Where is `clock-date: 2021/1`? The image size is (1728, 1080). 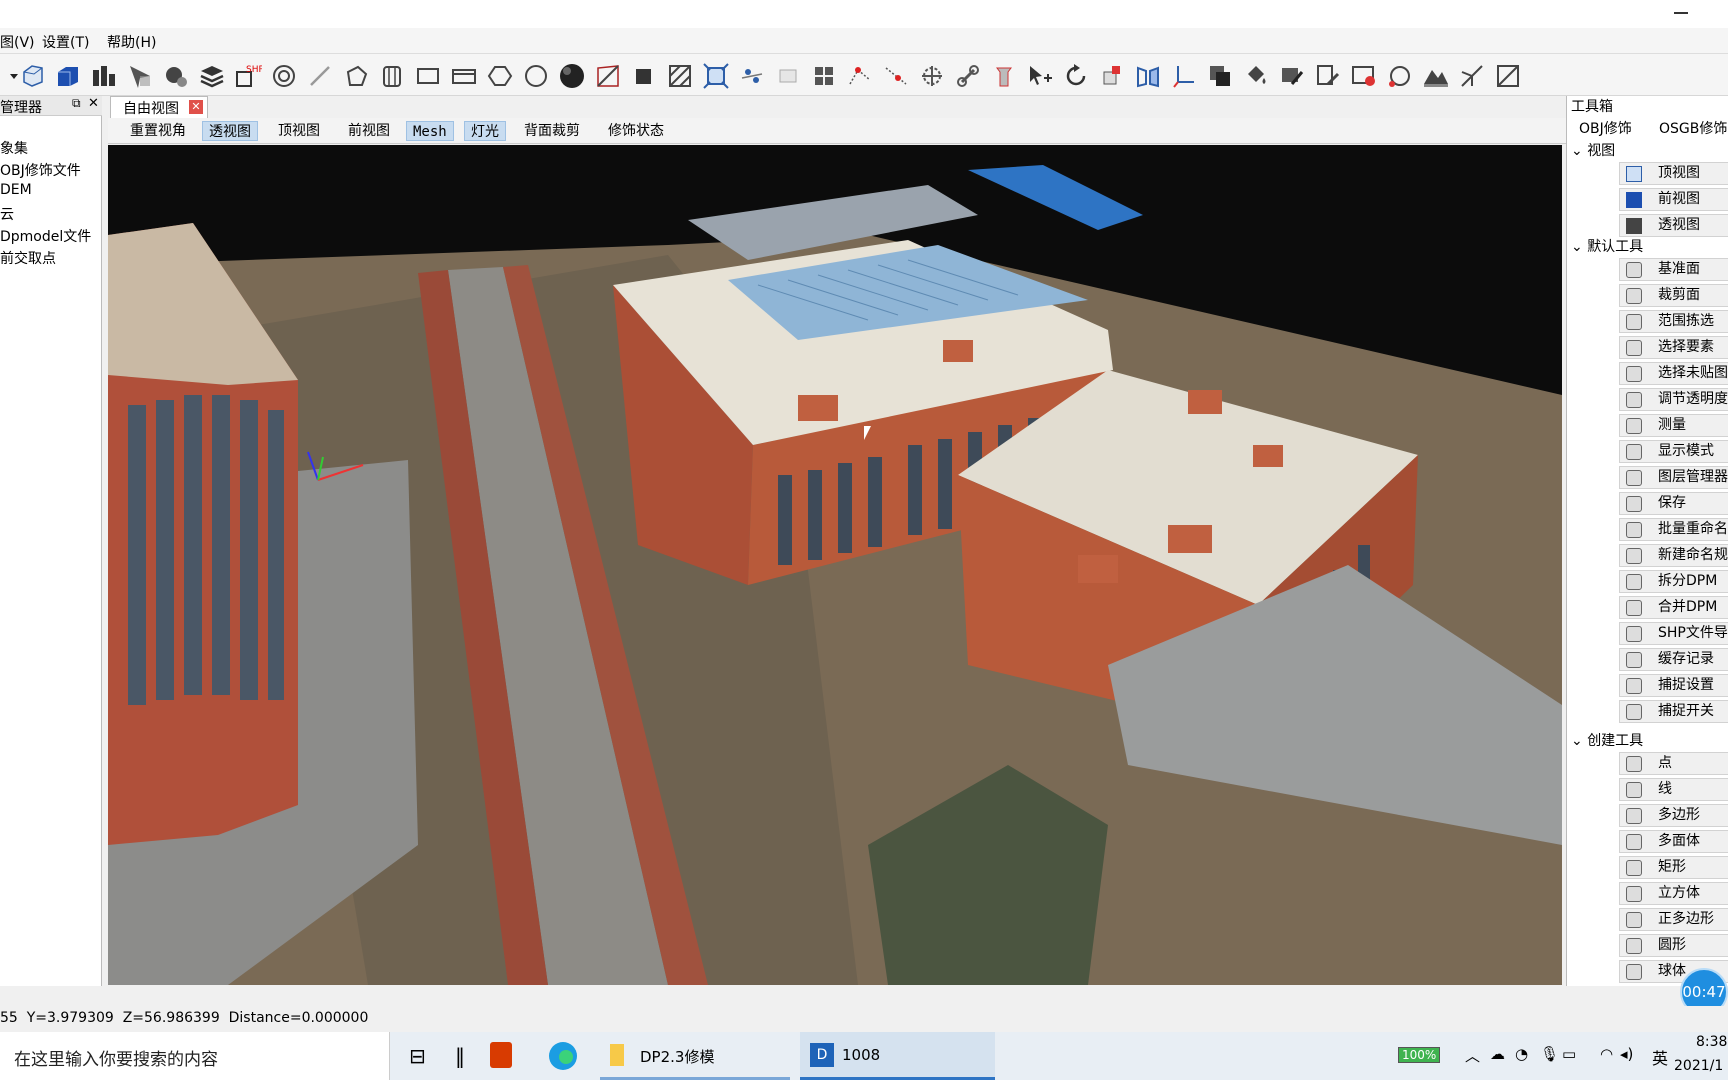 clock-date: 2021/1 is located at coordinates (1698, 1066).